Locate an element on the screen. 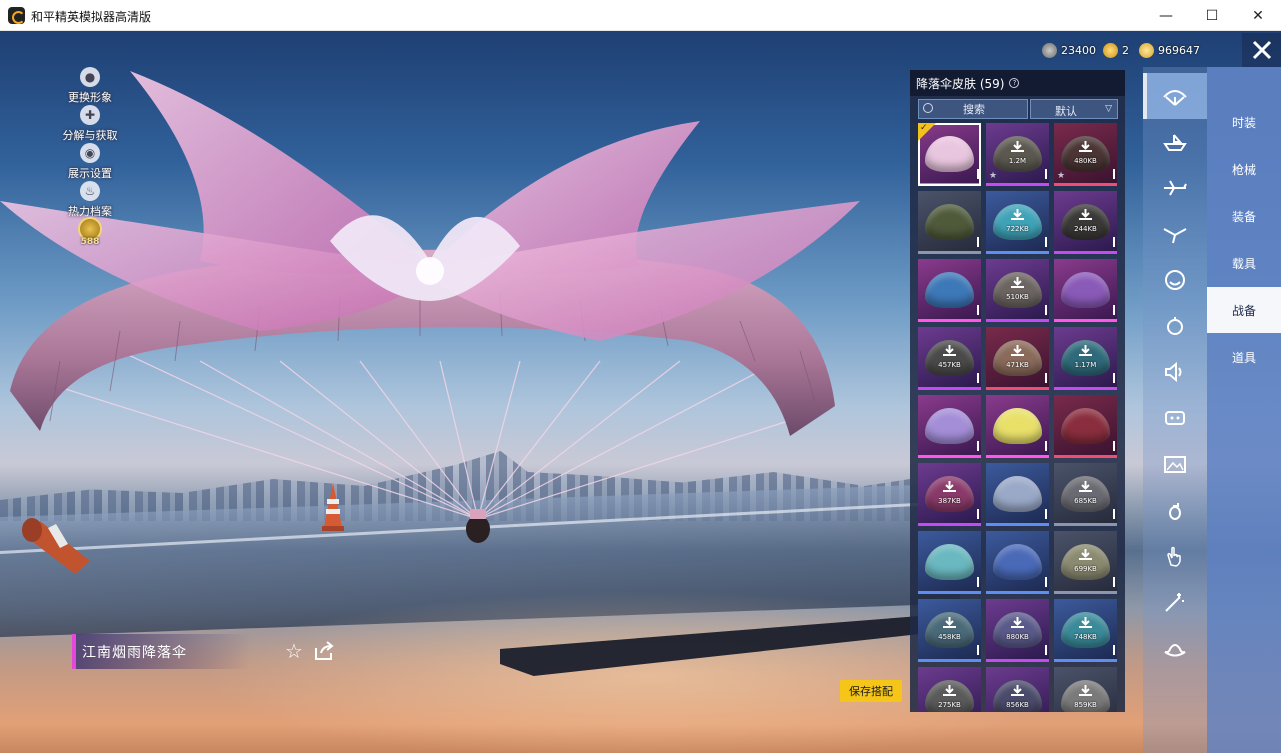  skin-tile: 880KB is located at coordinates (1017, 630).